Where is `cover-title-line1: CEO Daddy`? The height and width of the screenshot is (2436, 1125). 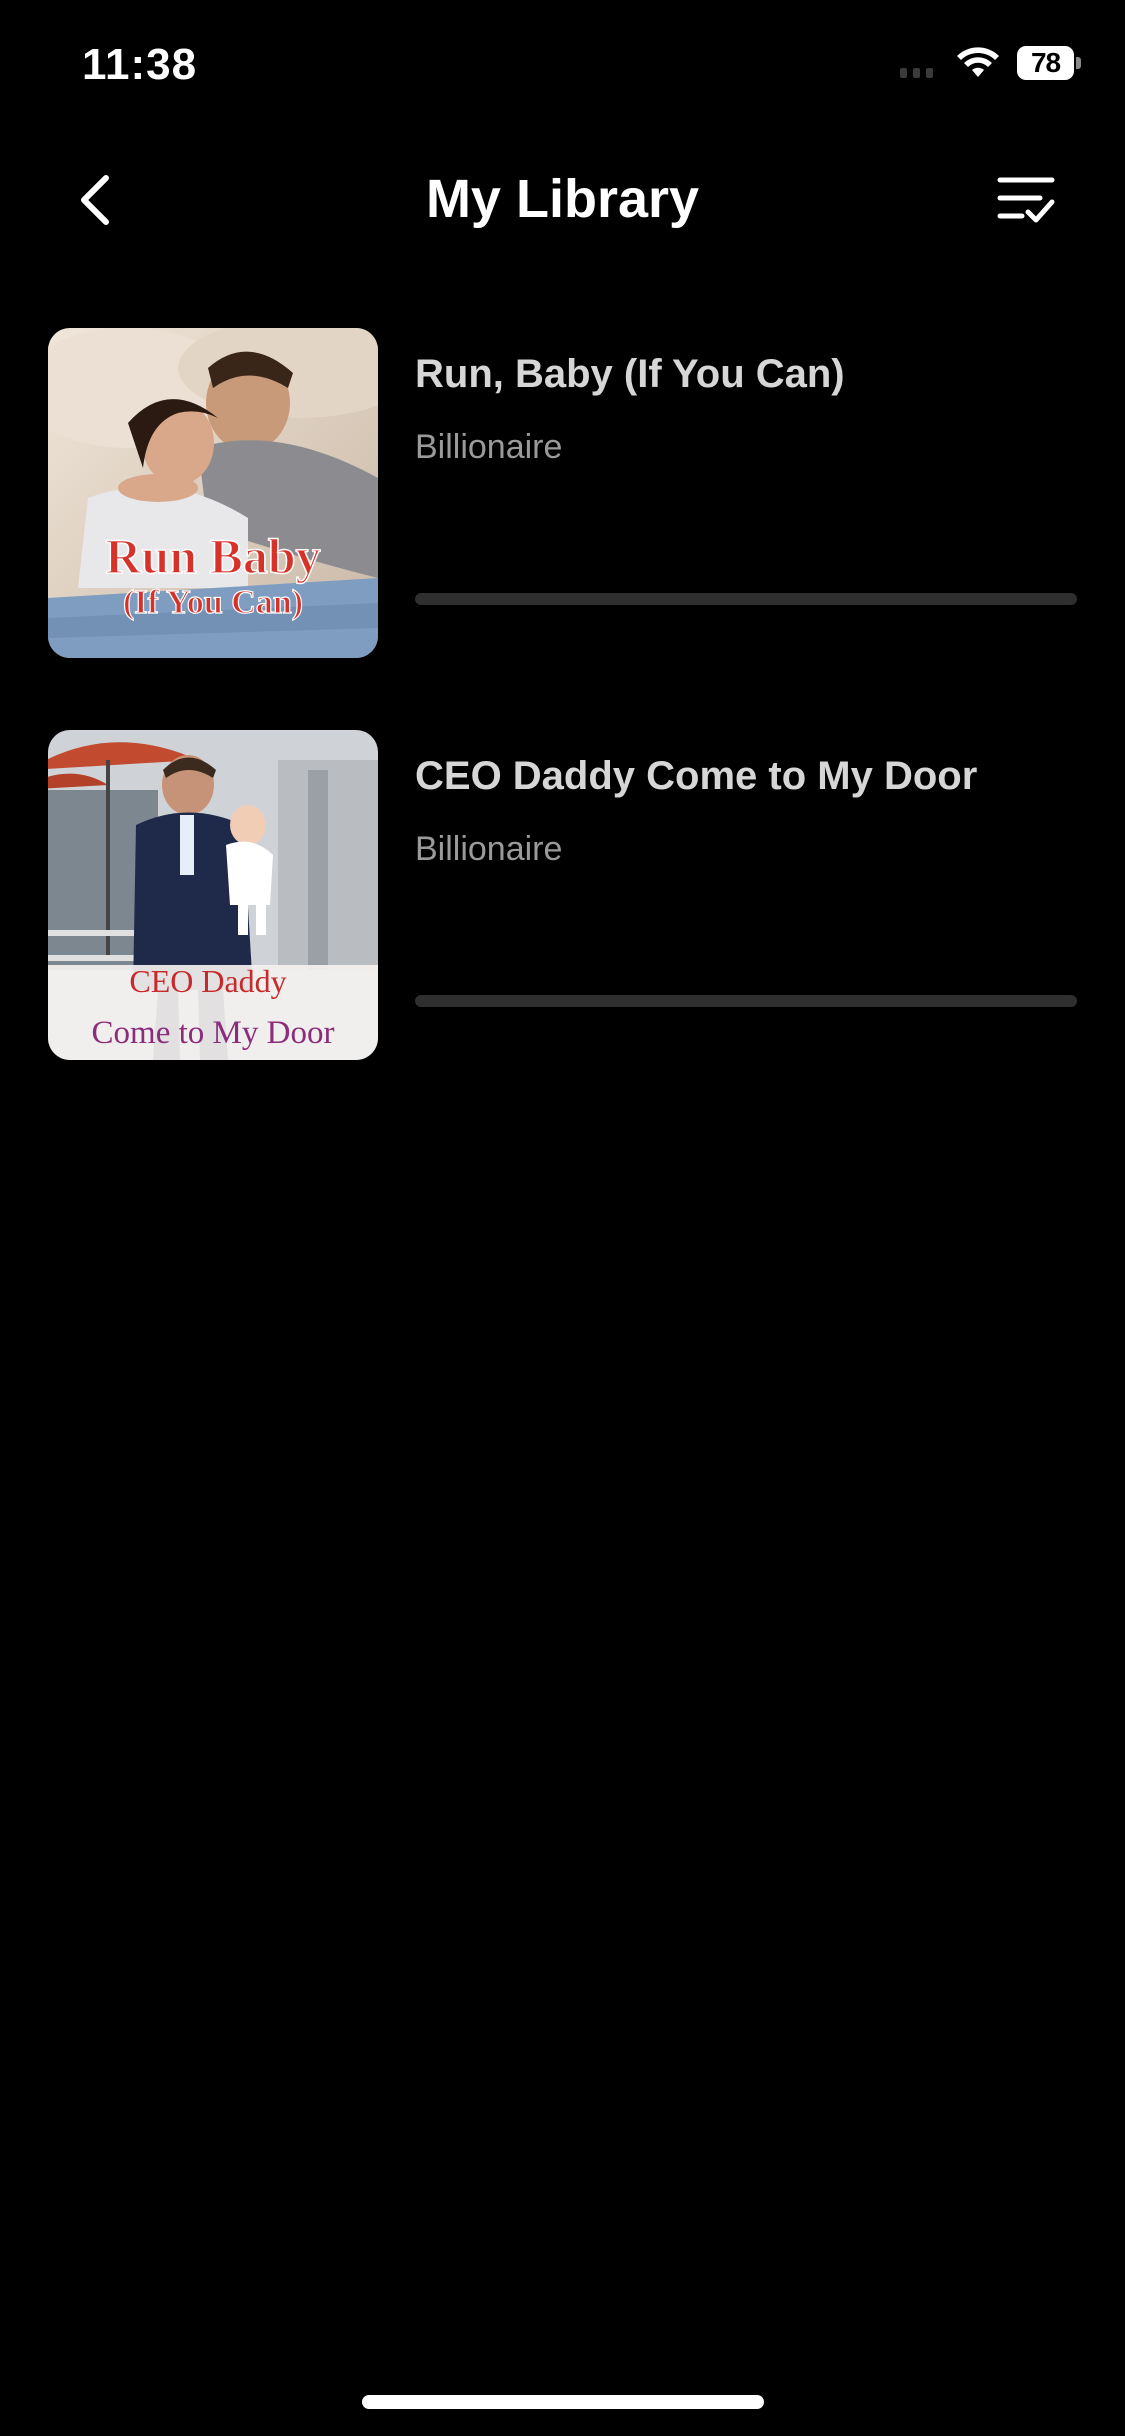 cover-title-line1: CEO Daddy is located at coordinates (207, 981).